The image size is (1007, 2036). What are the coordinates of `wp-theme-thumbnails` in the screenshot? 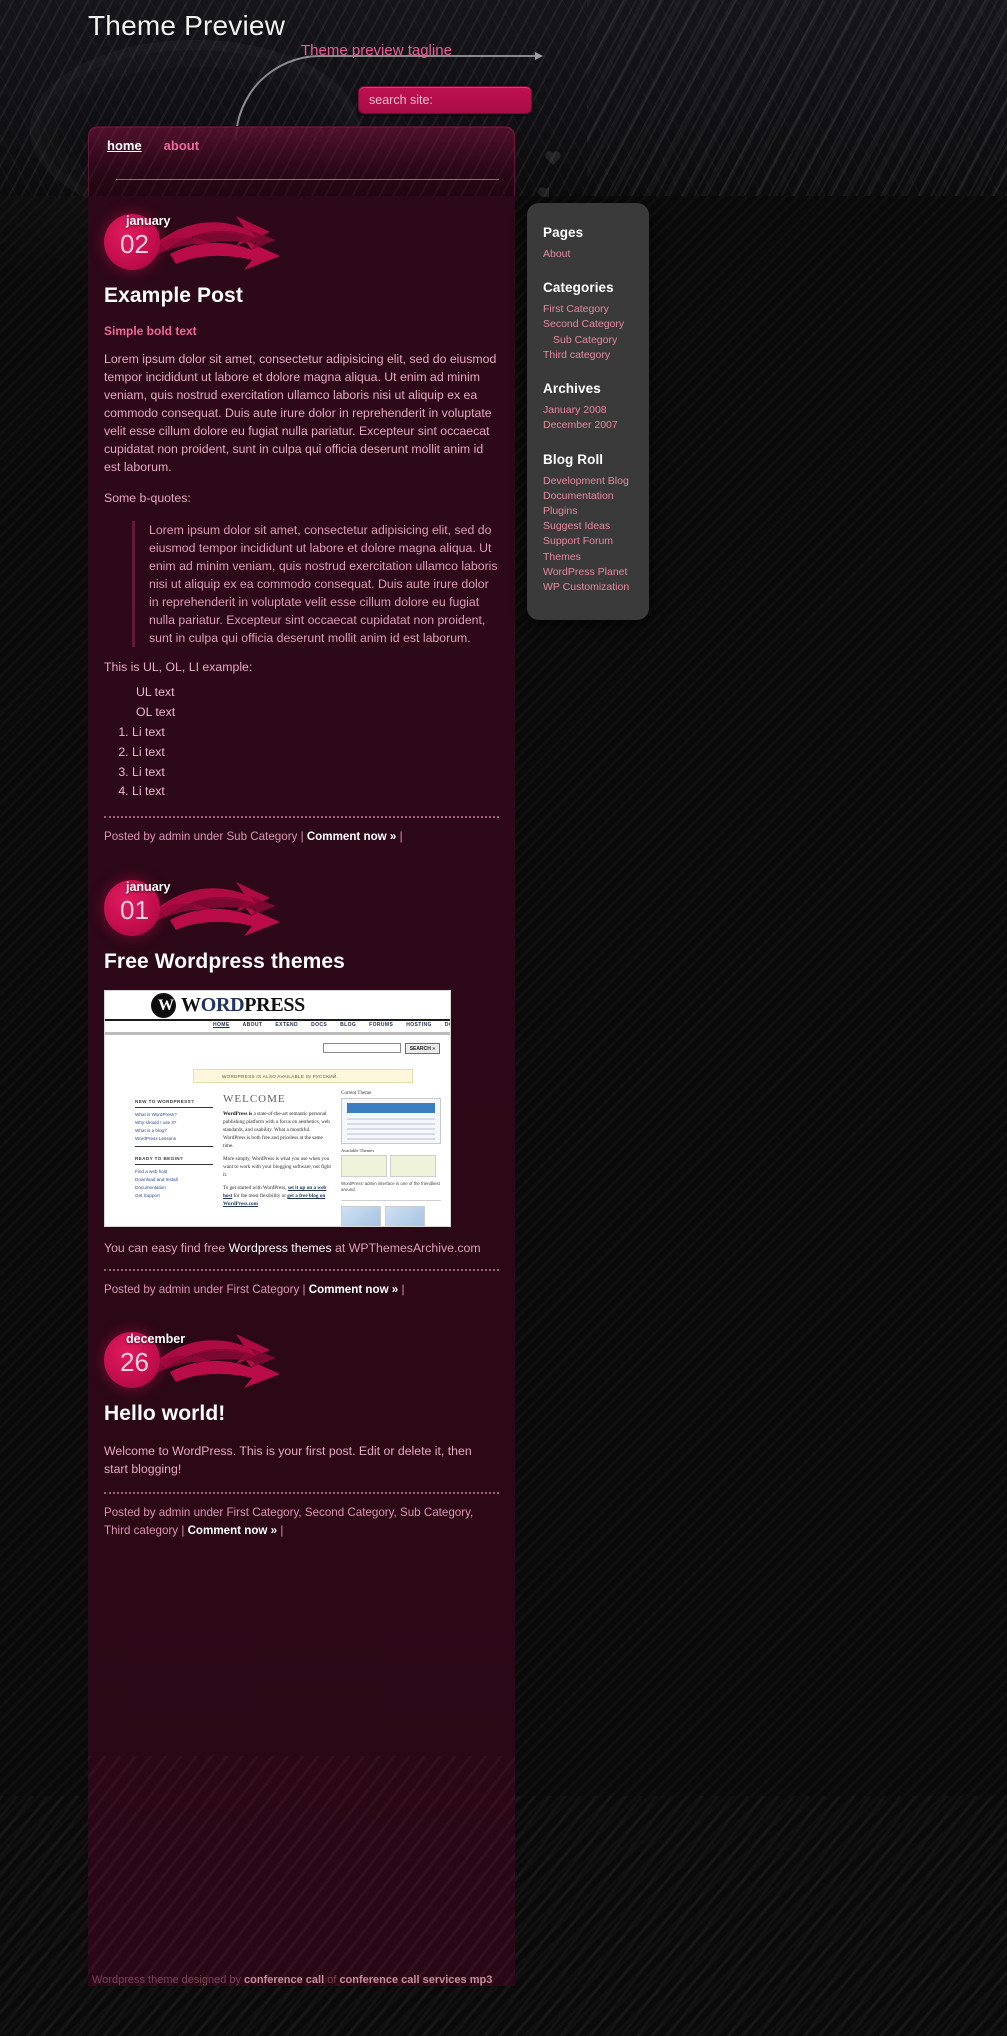 It's located at (391, 1165).